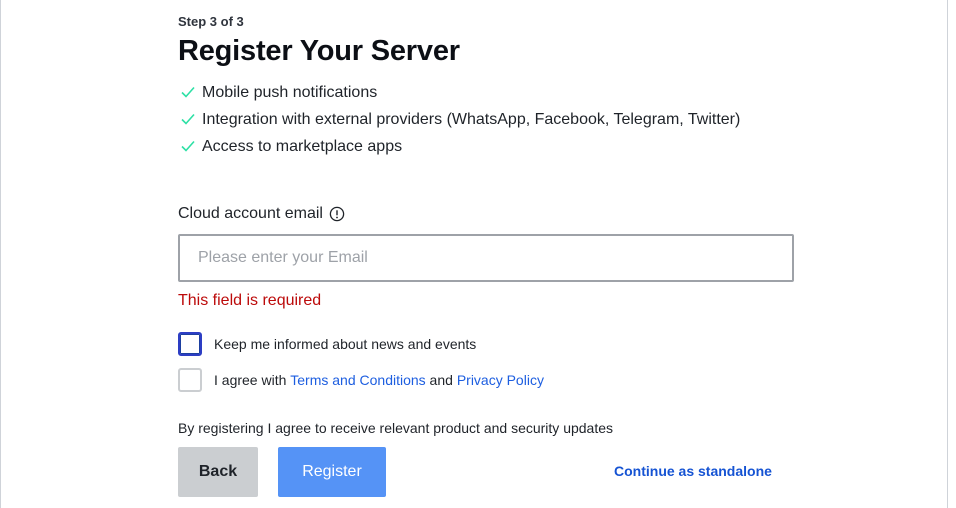 This screenshot has height=508, width=956. Describe the element at coordinates (337, 214) in the screenshot. I see `info-icon` at that location.